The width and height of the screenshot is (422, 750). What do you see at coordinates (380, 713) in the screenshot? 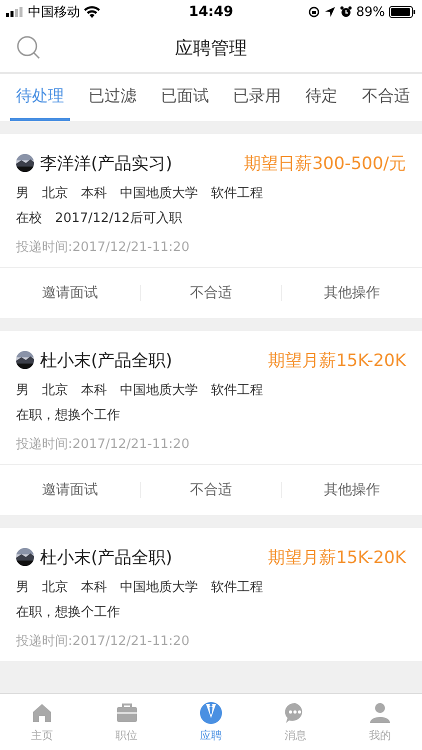
I see `person-icon` at bounding box center [380, 713].